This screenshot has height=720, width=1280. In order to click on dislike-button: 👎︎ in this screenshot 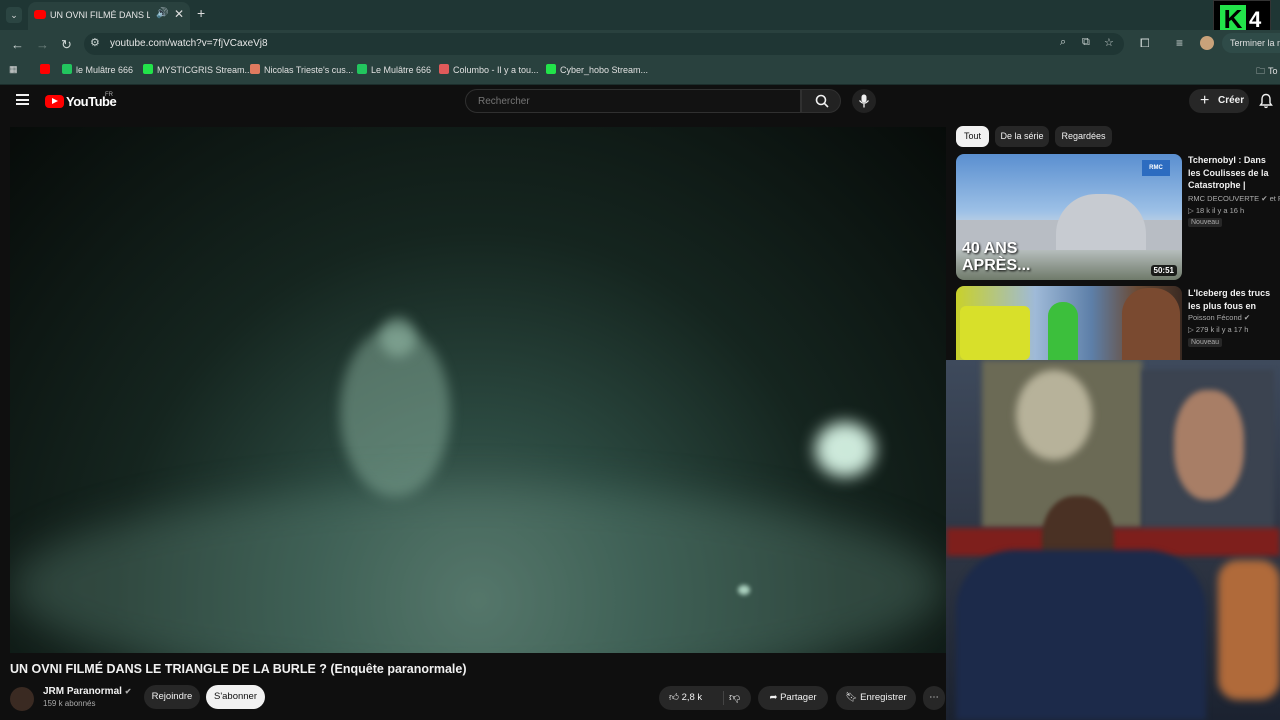, I will do `click(734, 698)`.